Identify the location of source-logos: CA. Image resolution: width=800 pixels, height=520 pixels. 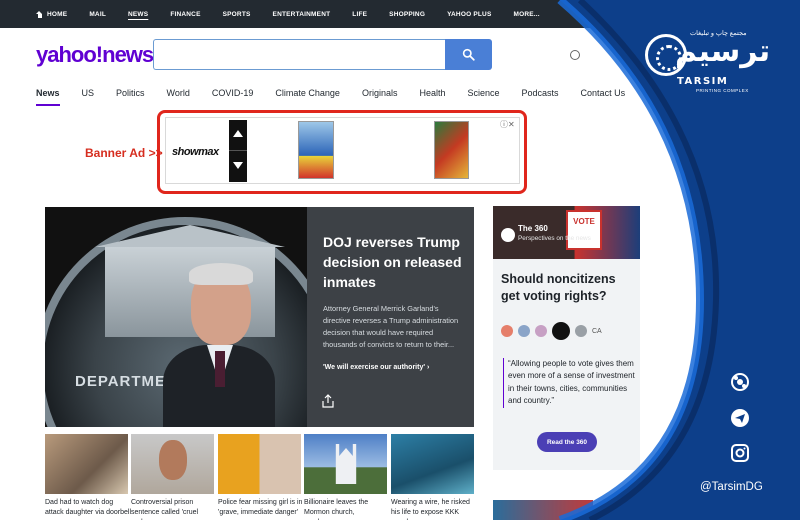
(551, 331).